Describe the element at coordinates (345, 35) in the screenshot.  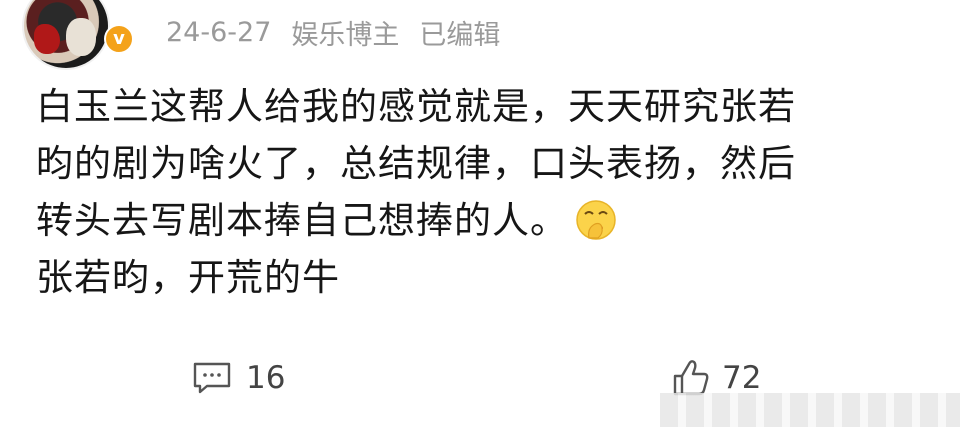
I see `post-source: 娱乐博主` at that location.